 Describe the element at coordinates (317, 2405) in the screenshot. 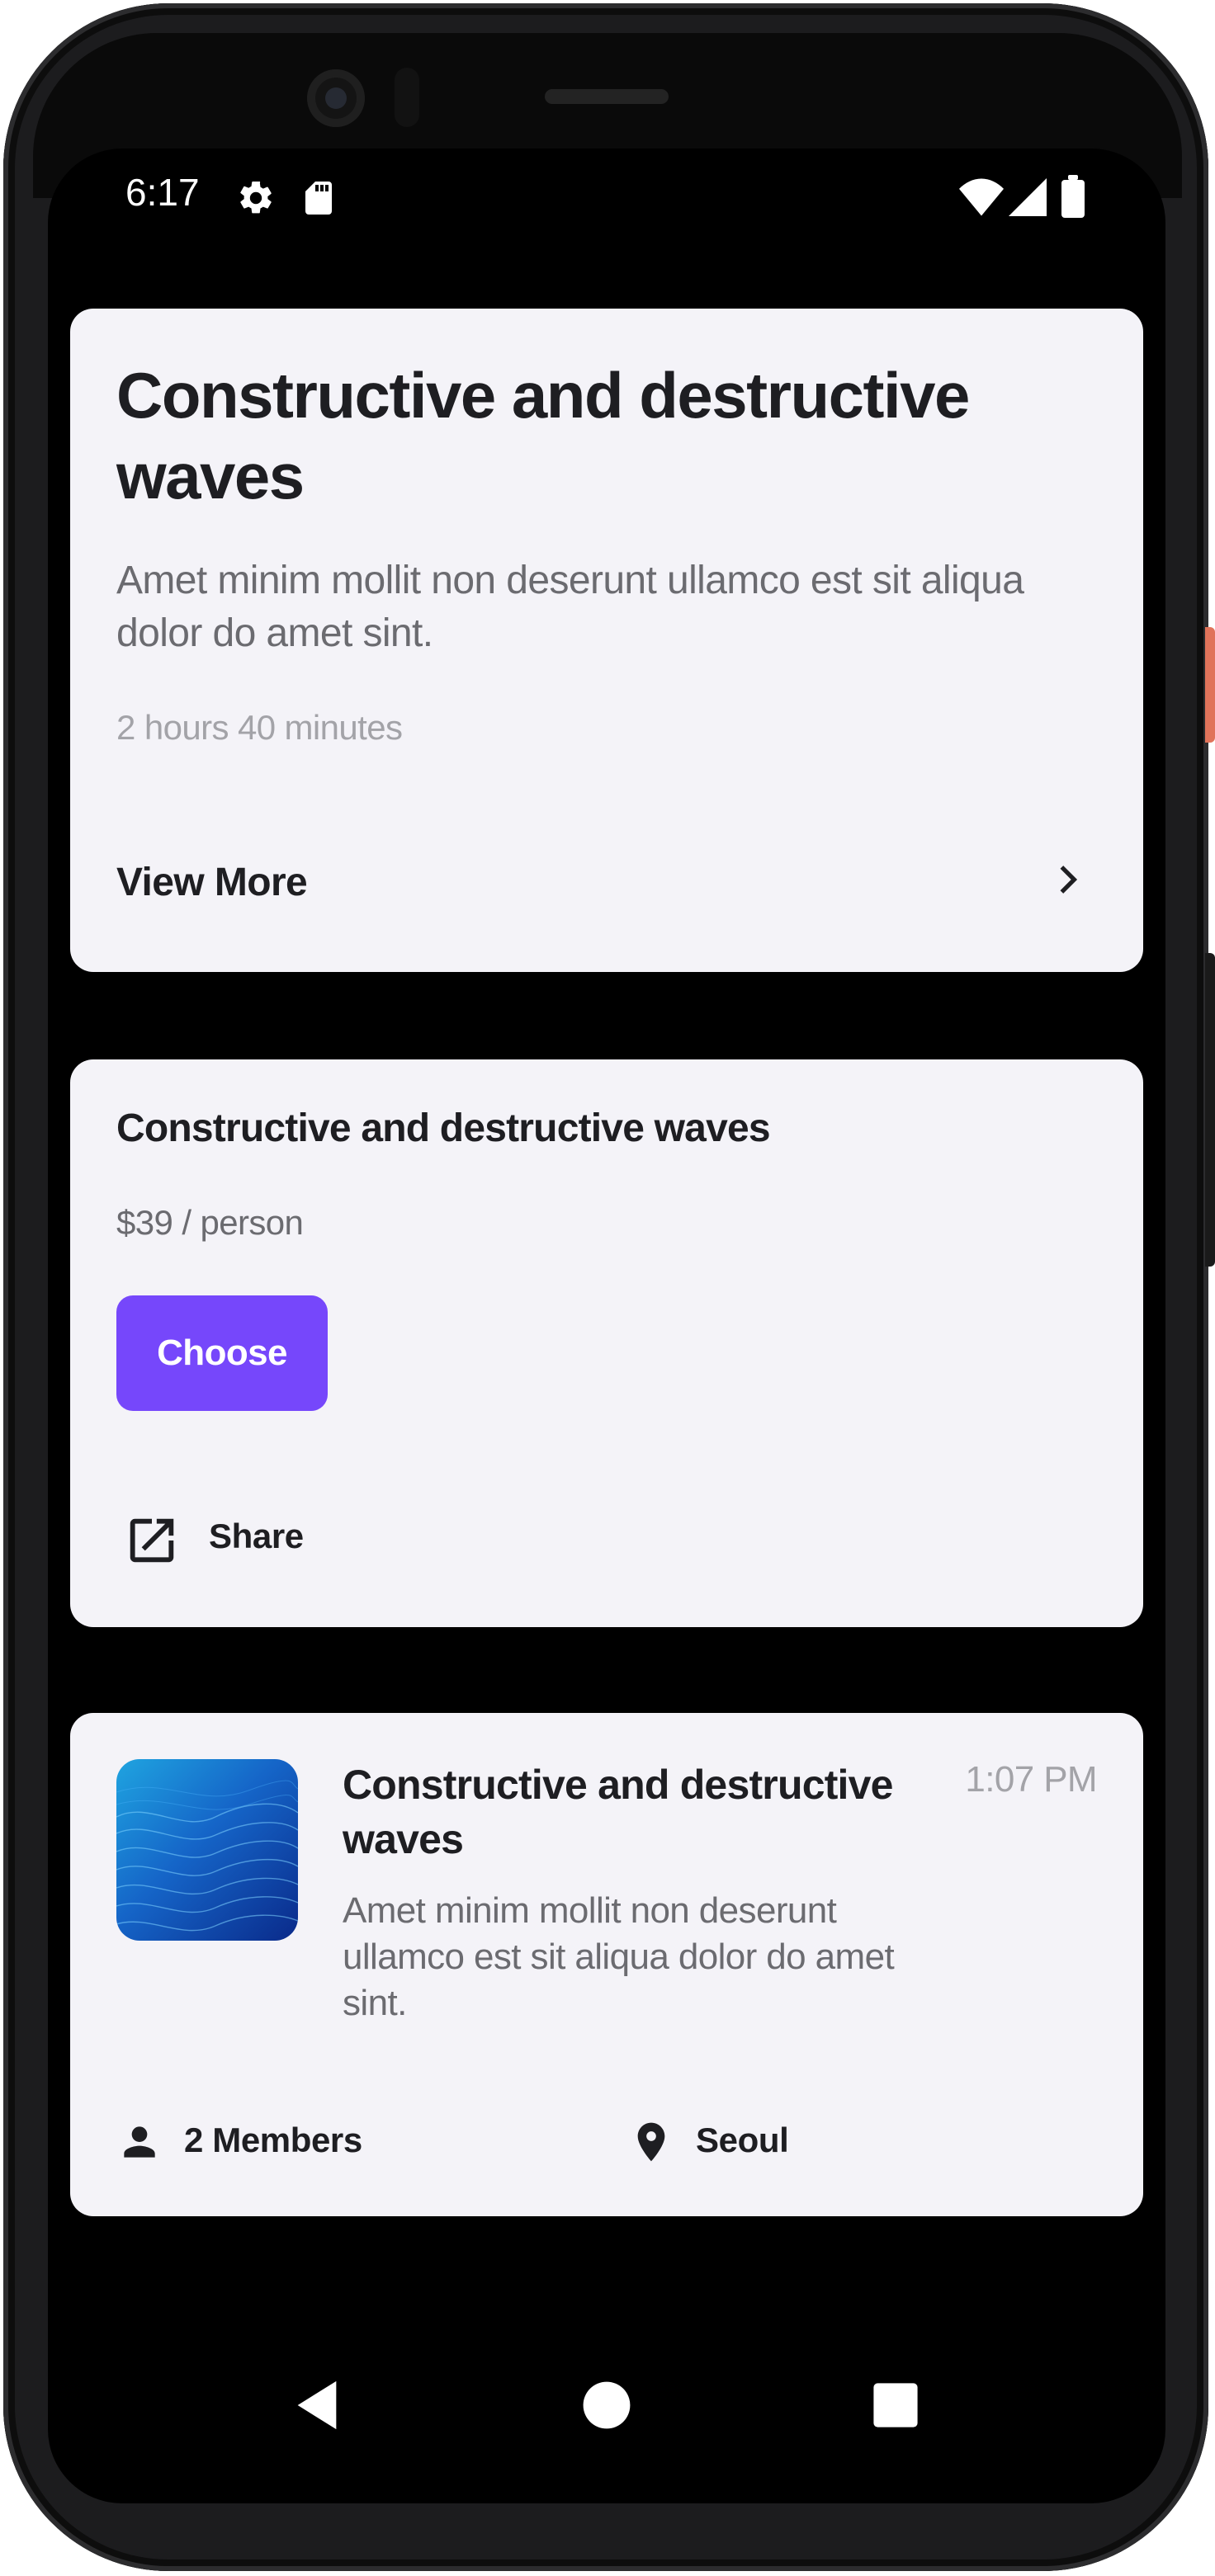

I see `back-icon` at that location.